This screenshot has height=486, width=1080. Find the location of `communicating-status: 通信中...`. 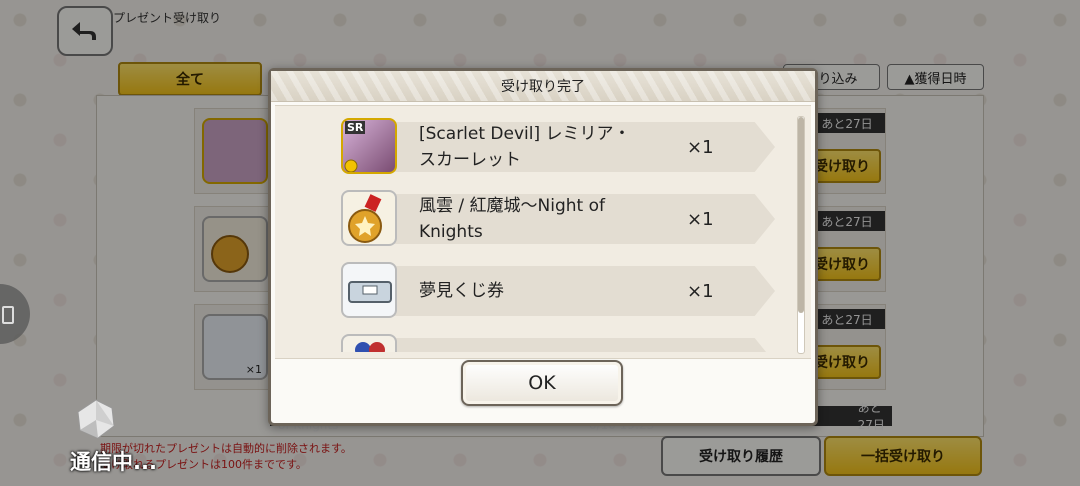

communicating-status: 通信中... is located at coordinates (113, 462).